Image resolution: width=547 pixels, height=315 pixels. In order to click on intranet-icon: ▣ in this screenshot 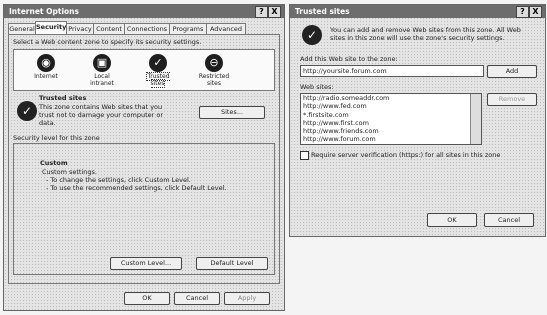, I will do `click(102, 63)`.